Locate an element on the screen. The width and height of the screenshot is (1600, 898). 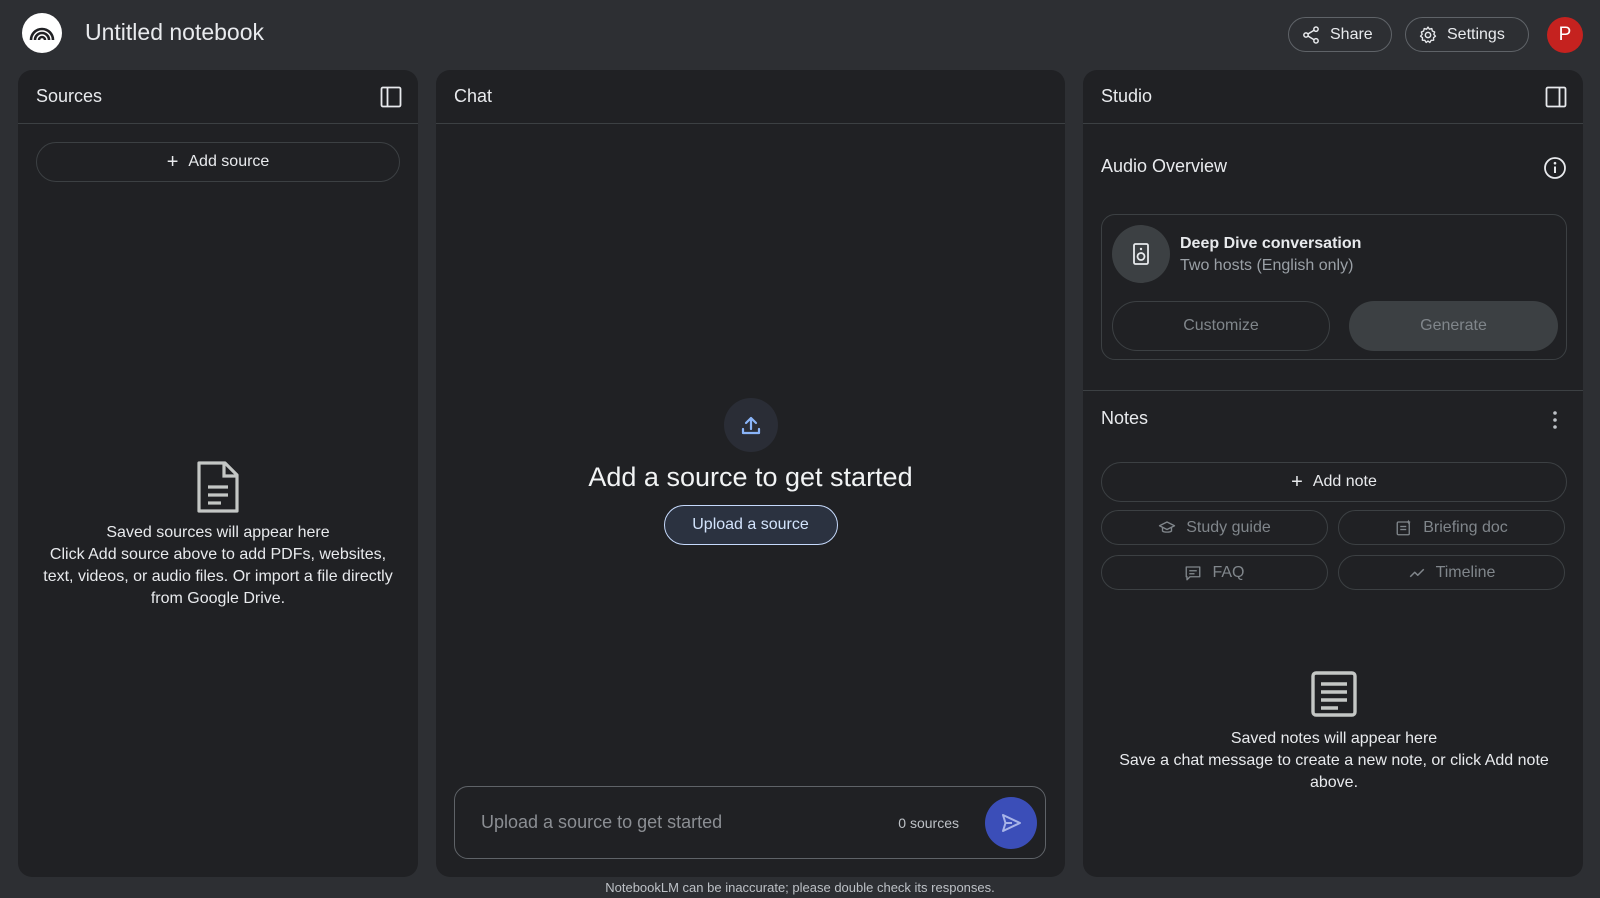
timeline-icon is located at coordinates (1416, 572).